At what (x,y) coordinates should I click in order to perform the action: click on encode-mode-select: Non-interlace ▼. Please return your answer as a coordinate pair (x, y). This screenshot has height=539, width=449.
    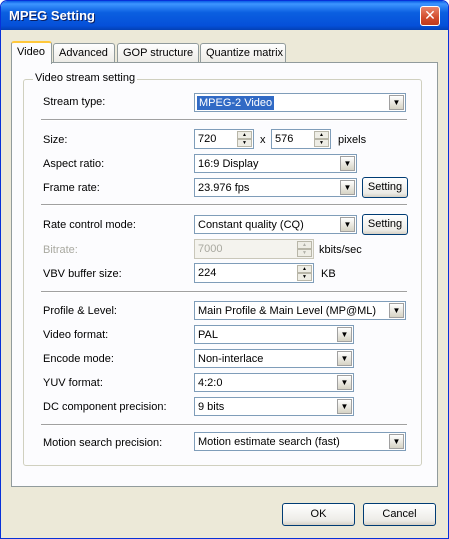
    Looking at the image, I should click on (274, 358).